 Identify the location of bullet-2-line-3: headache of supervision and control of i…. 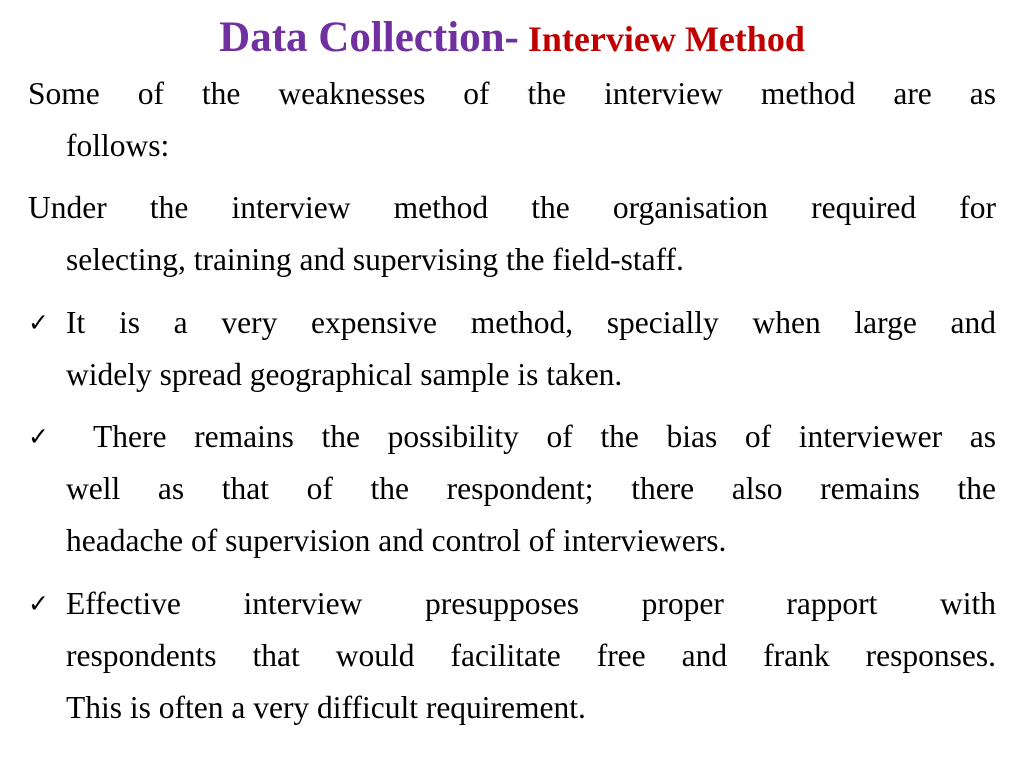
(396, 540).